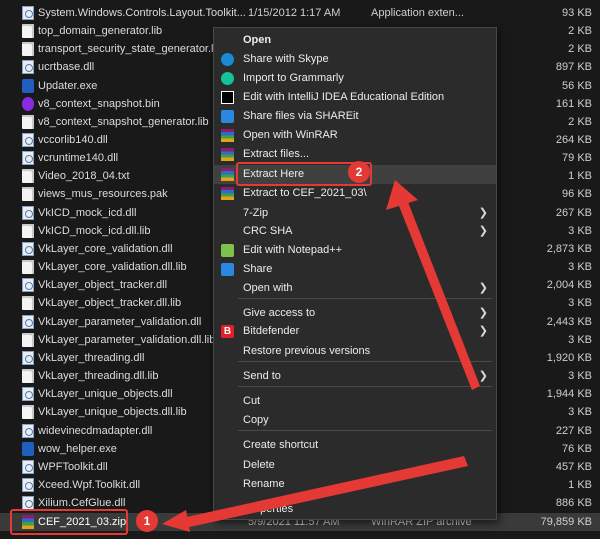 Image resolution: width=600 pixels, height=539 pixels. Describe the element at coordinates (439, 296) in the screenshot. I see `arrow-to-extract-here` at that location.